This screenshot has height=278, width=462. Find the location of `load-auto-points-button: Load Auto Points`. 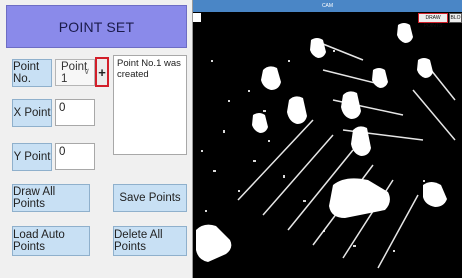

load-auto-points-button: Load Auto Points is located at coordinates (51, 241).